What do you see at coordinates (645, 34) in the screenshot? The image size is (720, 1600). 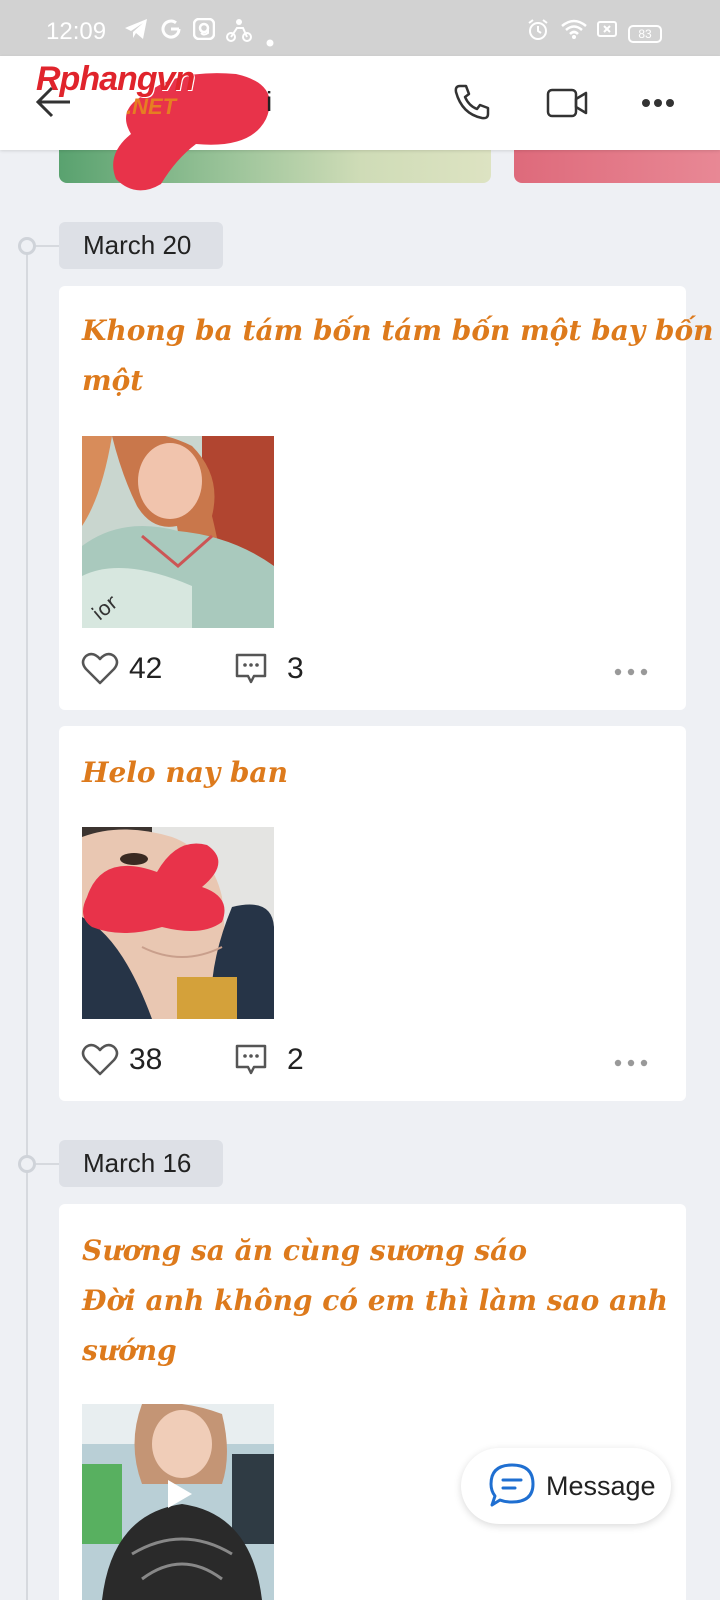 I see `battery-indicator: 83` at bounding box center [645, 34].